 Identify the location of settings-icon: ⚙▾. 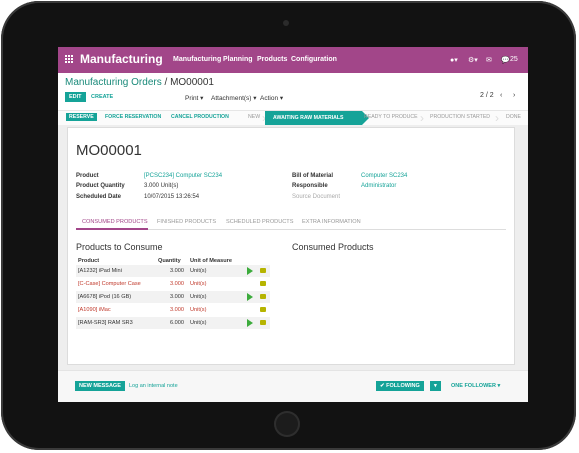
(473, 60).